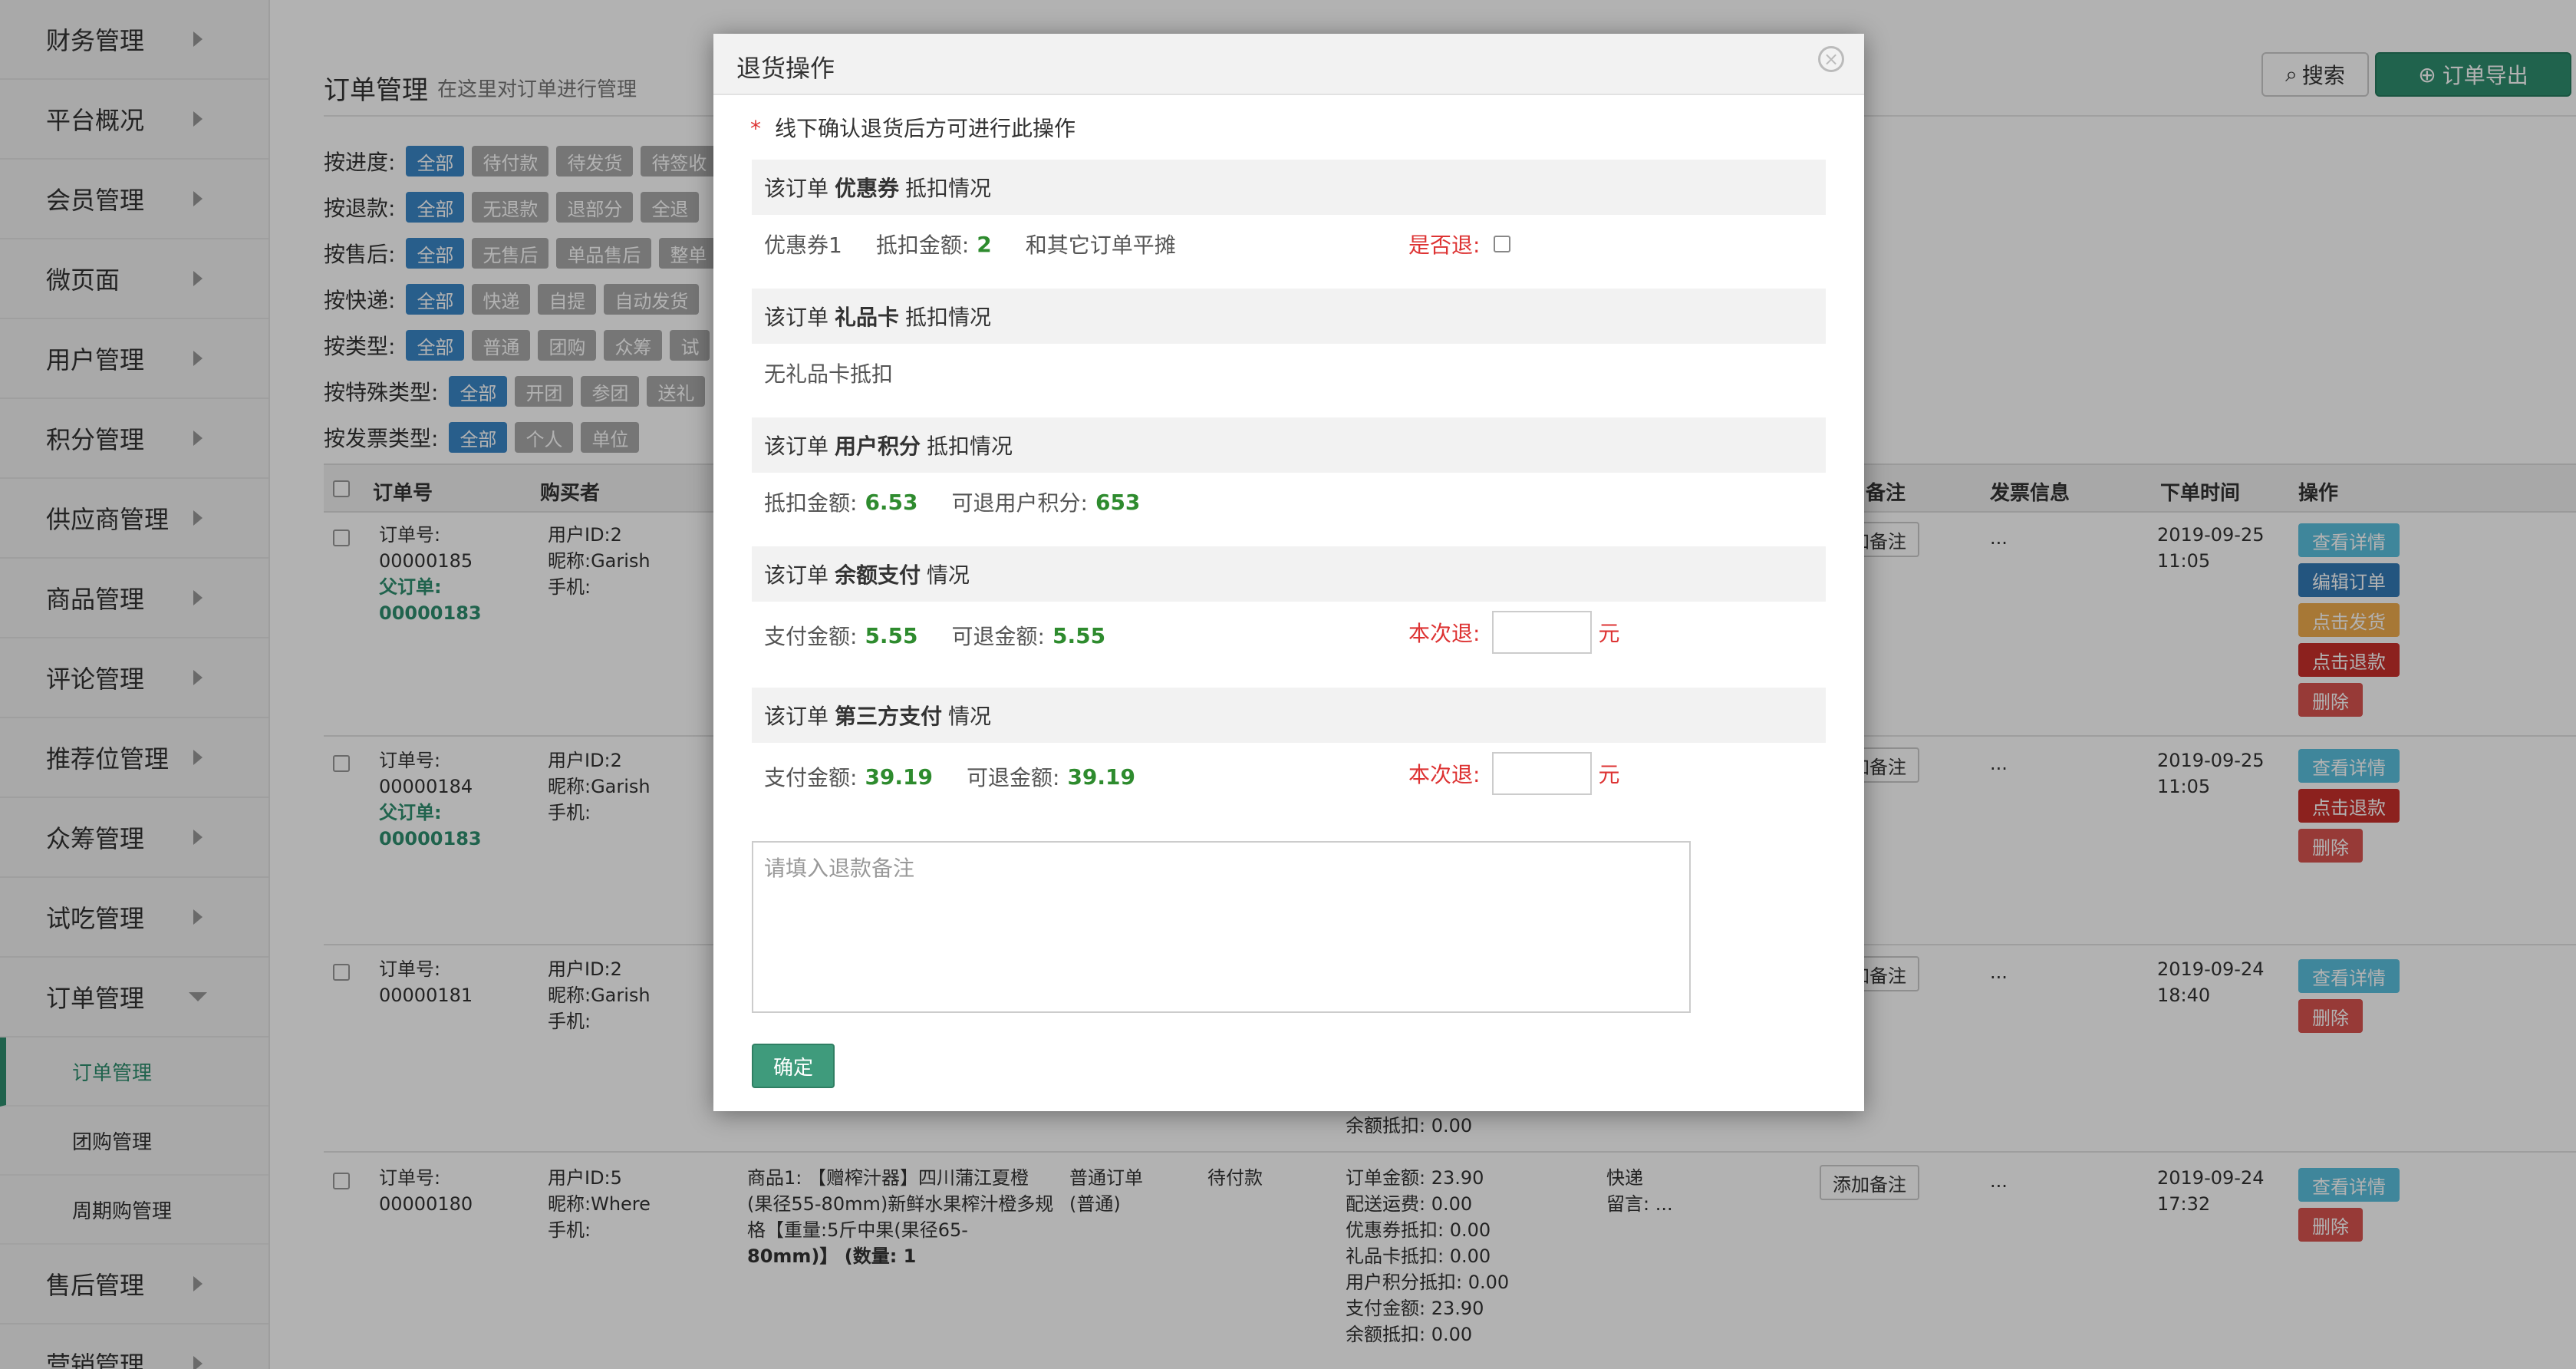 Image resolution: width=2576 pixels, height=1369 pixels. I want to click on refundable-value: 653, so click(1118, 502).